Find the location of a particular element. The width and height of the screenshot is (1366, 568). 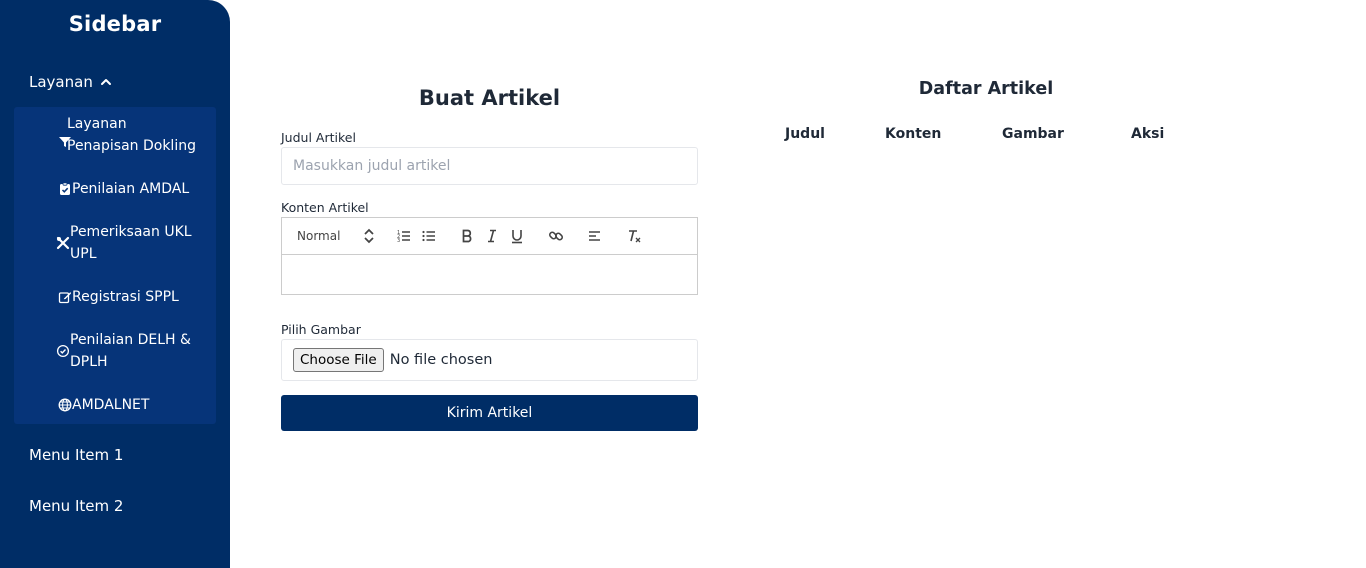

kirim-artikel-button: Kirim Artikel is located at coordinates (489, 413).